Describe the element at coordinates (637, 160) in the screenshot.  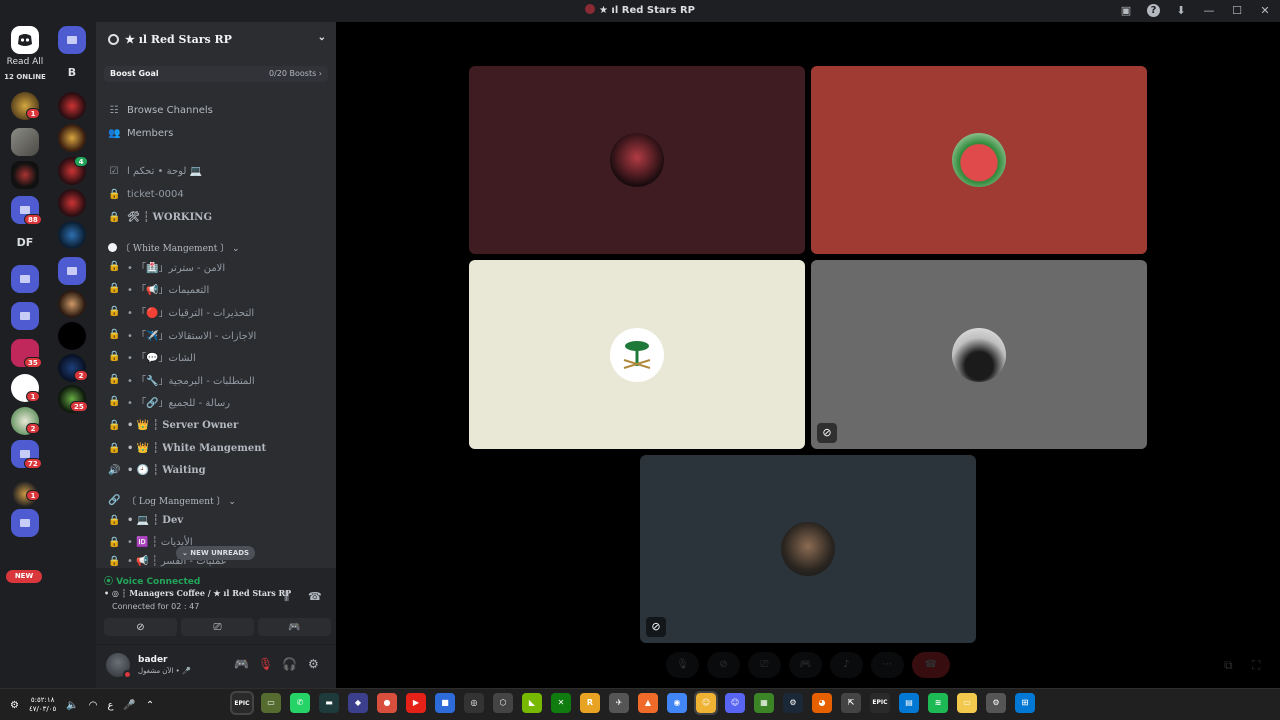
I see `tile-red-stars` at that location.